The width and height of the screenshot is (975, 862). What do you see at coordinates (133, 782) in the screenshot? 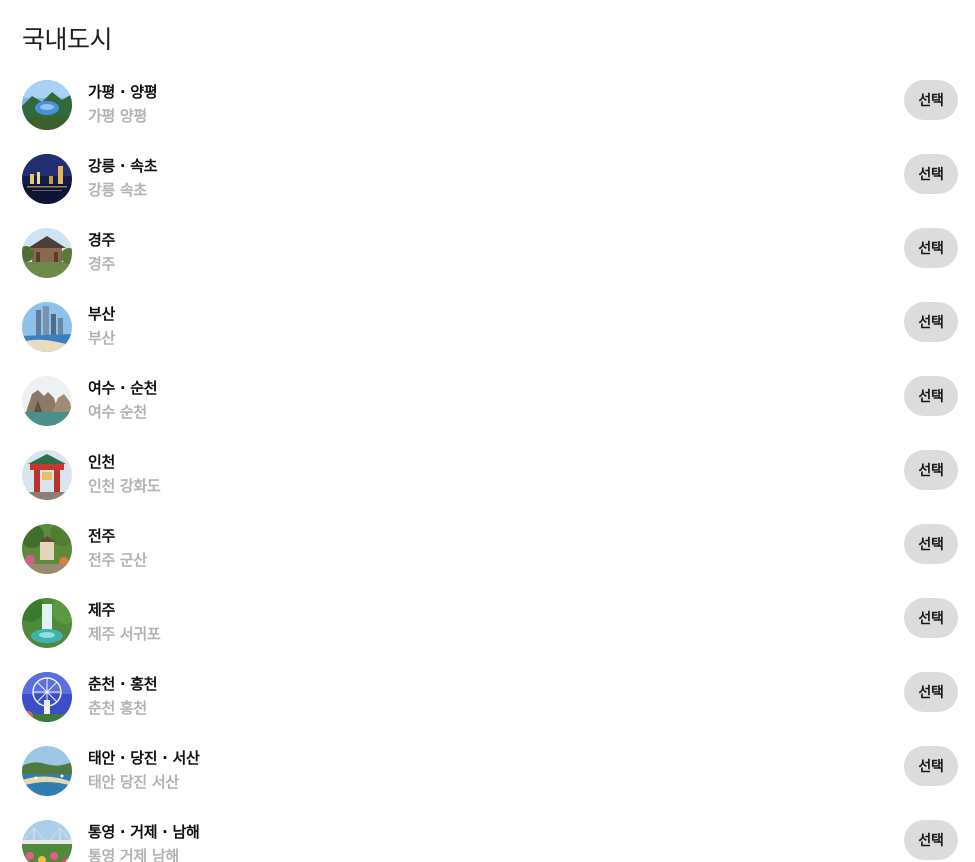
I see `city-subtitle: 태안 당진 서산` at bounding box center [133, 782].